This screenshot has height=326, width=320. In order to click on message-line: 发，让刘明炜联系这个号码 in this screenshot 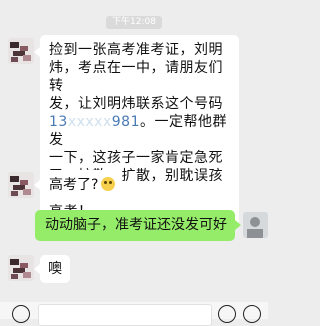, I will do `click(136, 104)`.